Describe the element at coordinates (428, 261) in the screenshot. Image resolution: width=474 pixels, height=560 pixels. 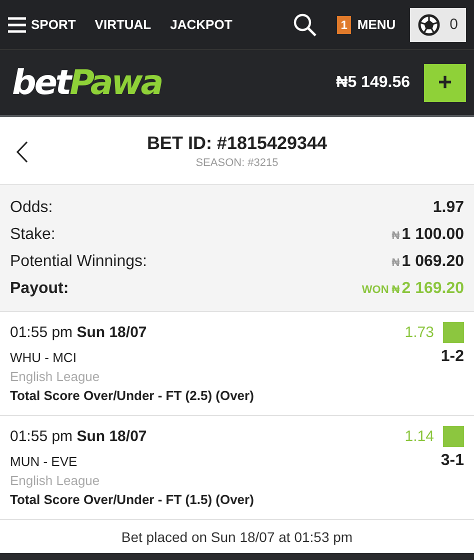
I see `summary-value: ₦1 069.20` at that location.